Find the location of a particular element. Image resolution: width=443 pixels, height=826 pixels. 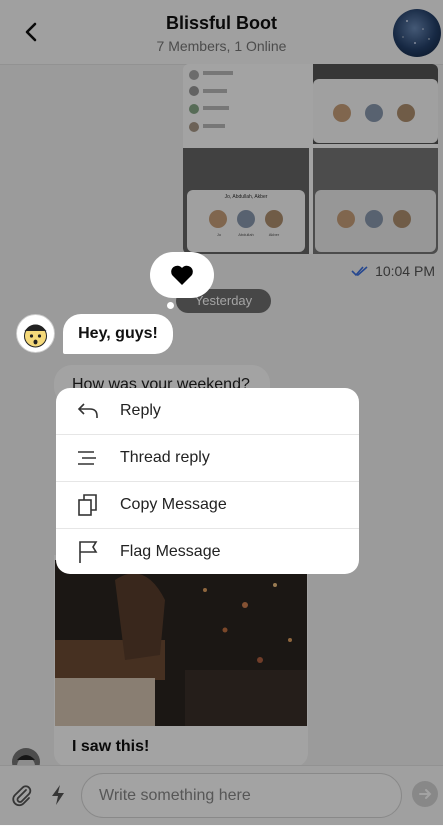

menu-item-label: Flag Message is located at coordinates (170, 551).